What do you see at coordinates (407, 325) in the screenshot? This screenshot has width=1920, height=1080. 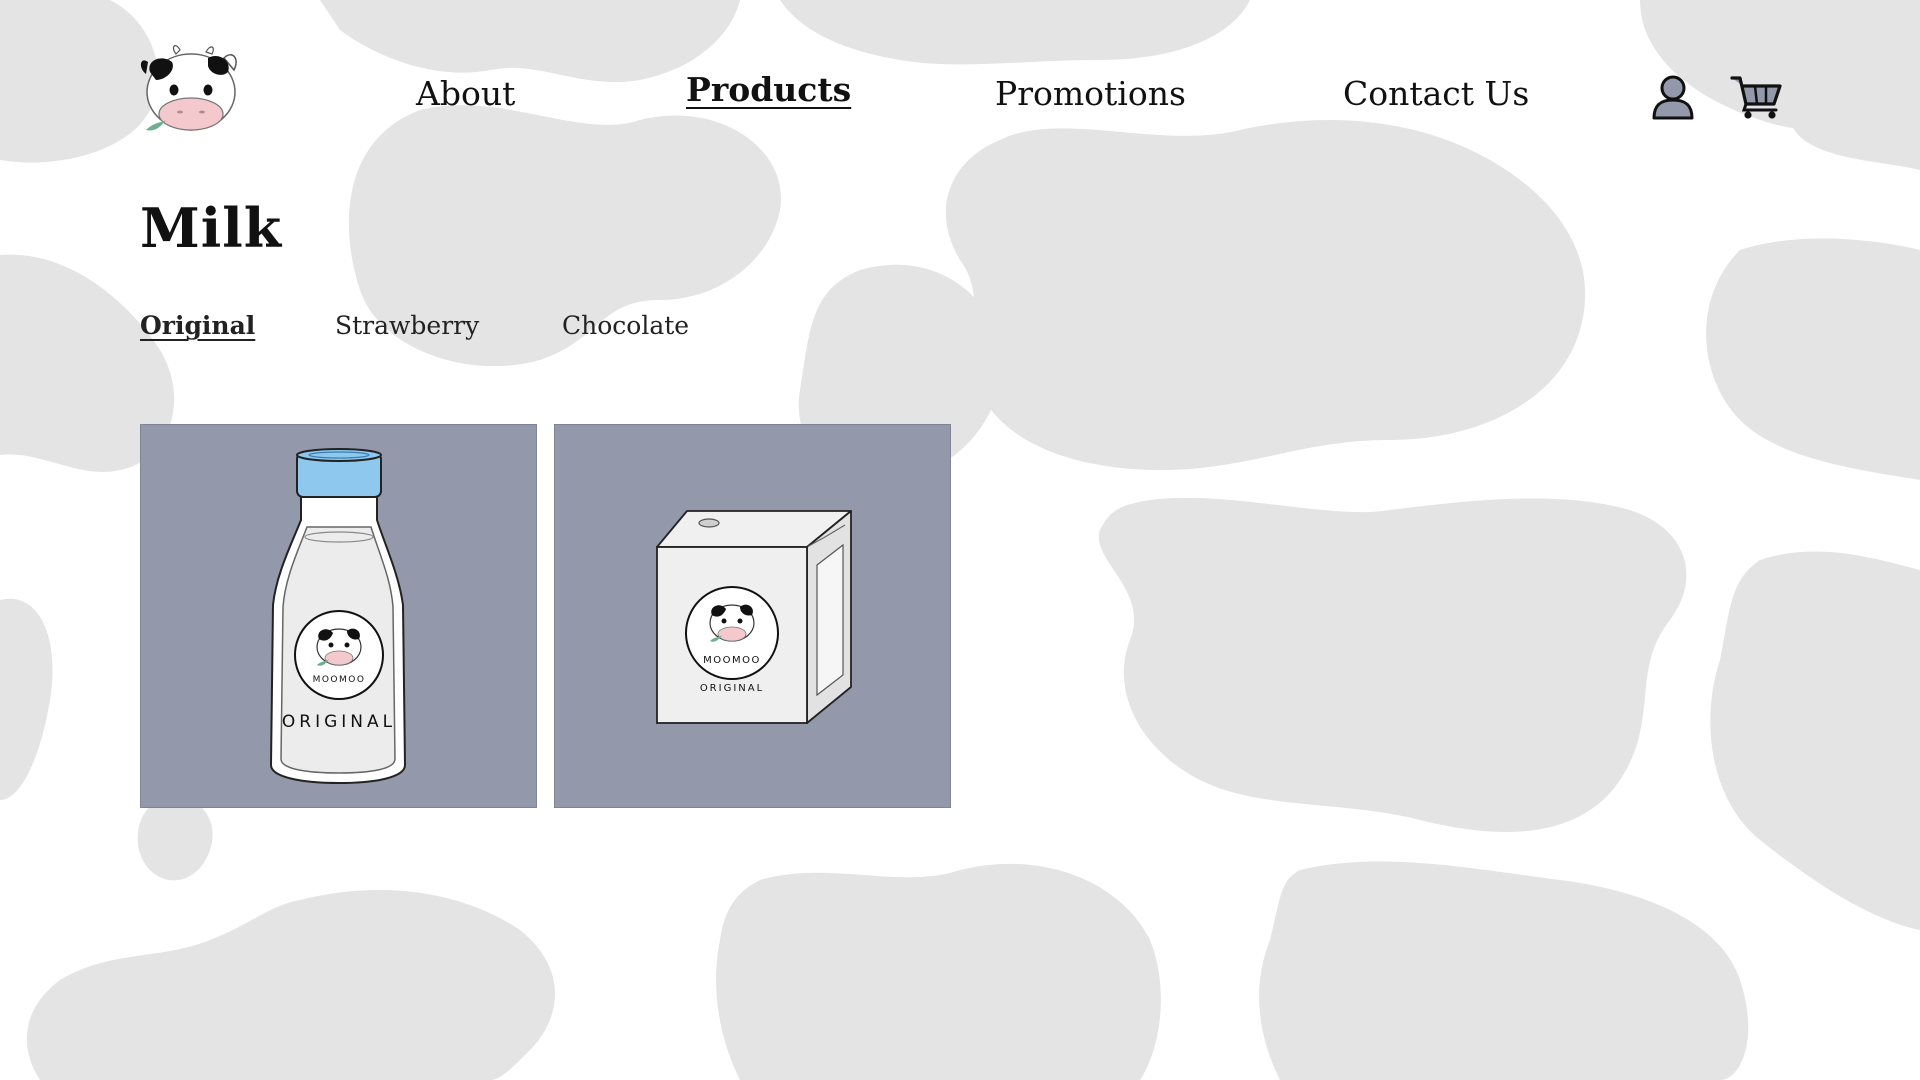 I see `tab-strawberry: Strawberry` at bounding box center [407, 325].